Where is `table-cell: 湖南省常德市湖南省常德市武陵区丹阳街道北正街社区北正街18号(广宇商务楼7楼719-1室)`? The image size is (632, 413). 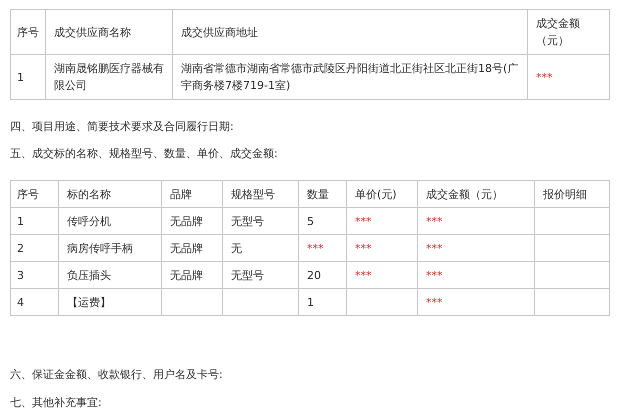 table-cell: 湖南省常德市湖南省常德市武陵区丹阳街道北正街社区北正街18号(广宇商务楼7楼719-1室) is located at coordinates (350, 77).